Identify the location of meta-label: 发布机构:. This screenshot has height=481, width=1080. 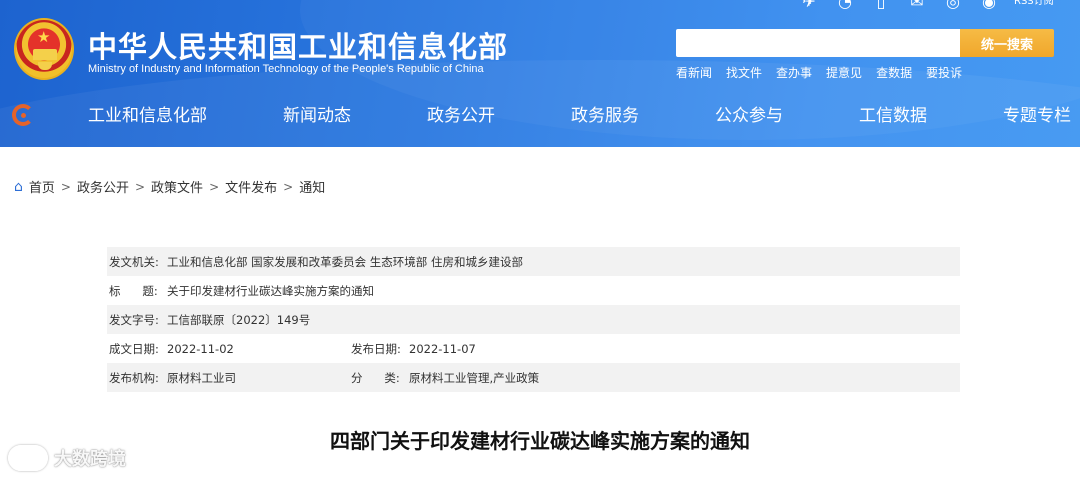
(134, 377).